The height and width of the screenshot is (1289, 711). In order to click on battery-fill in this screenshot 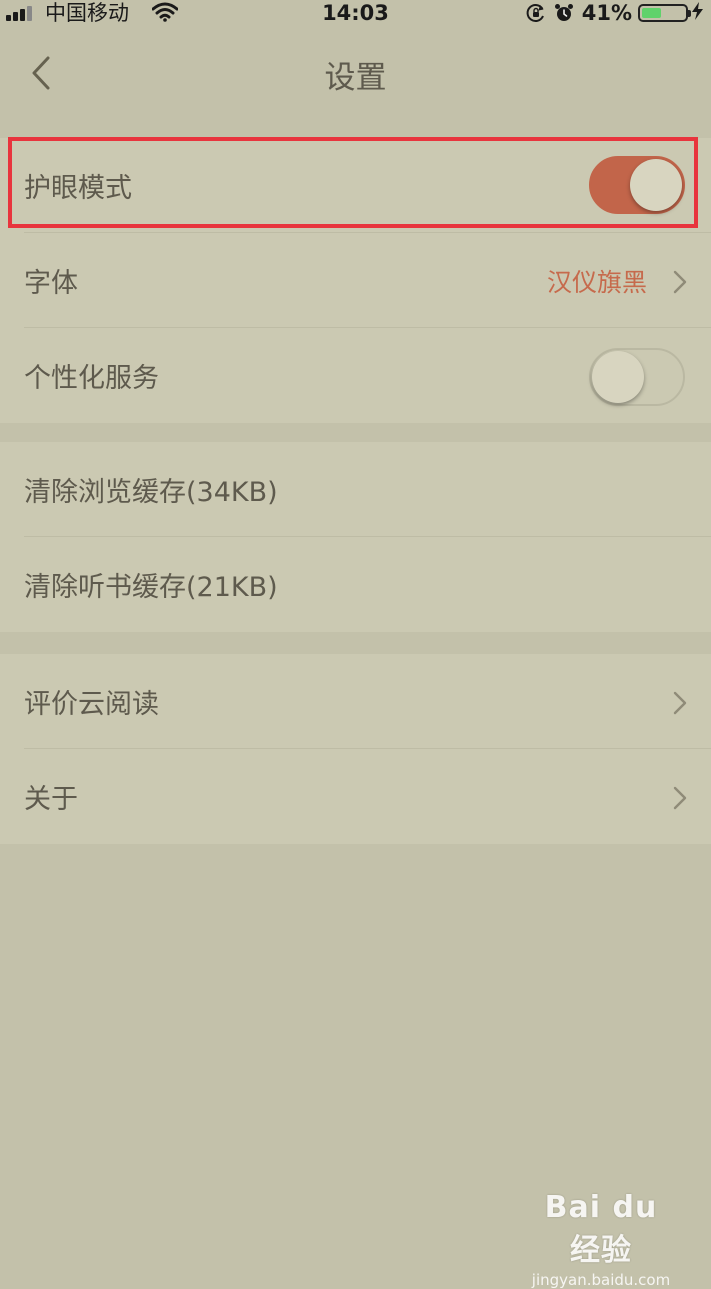, I will do `click(651, 13)`.